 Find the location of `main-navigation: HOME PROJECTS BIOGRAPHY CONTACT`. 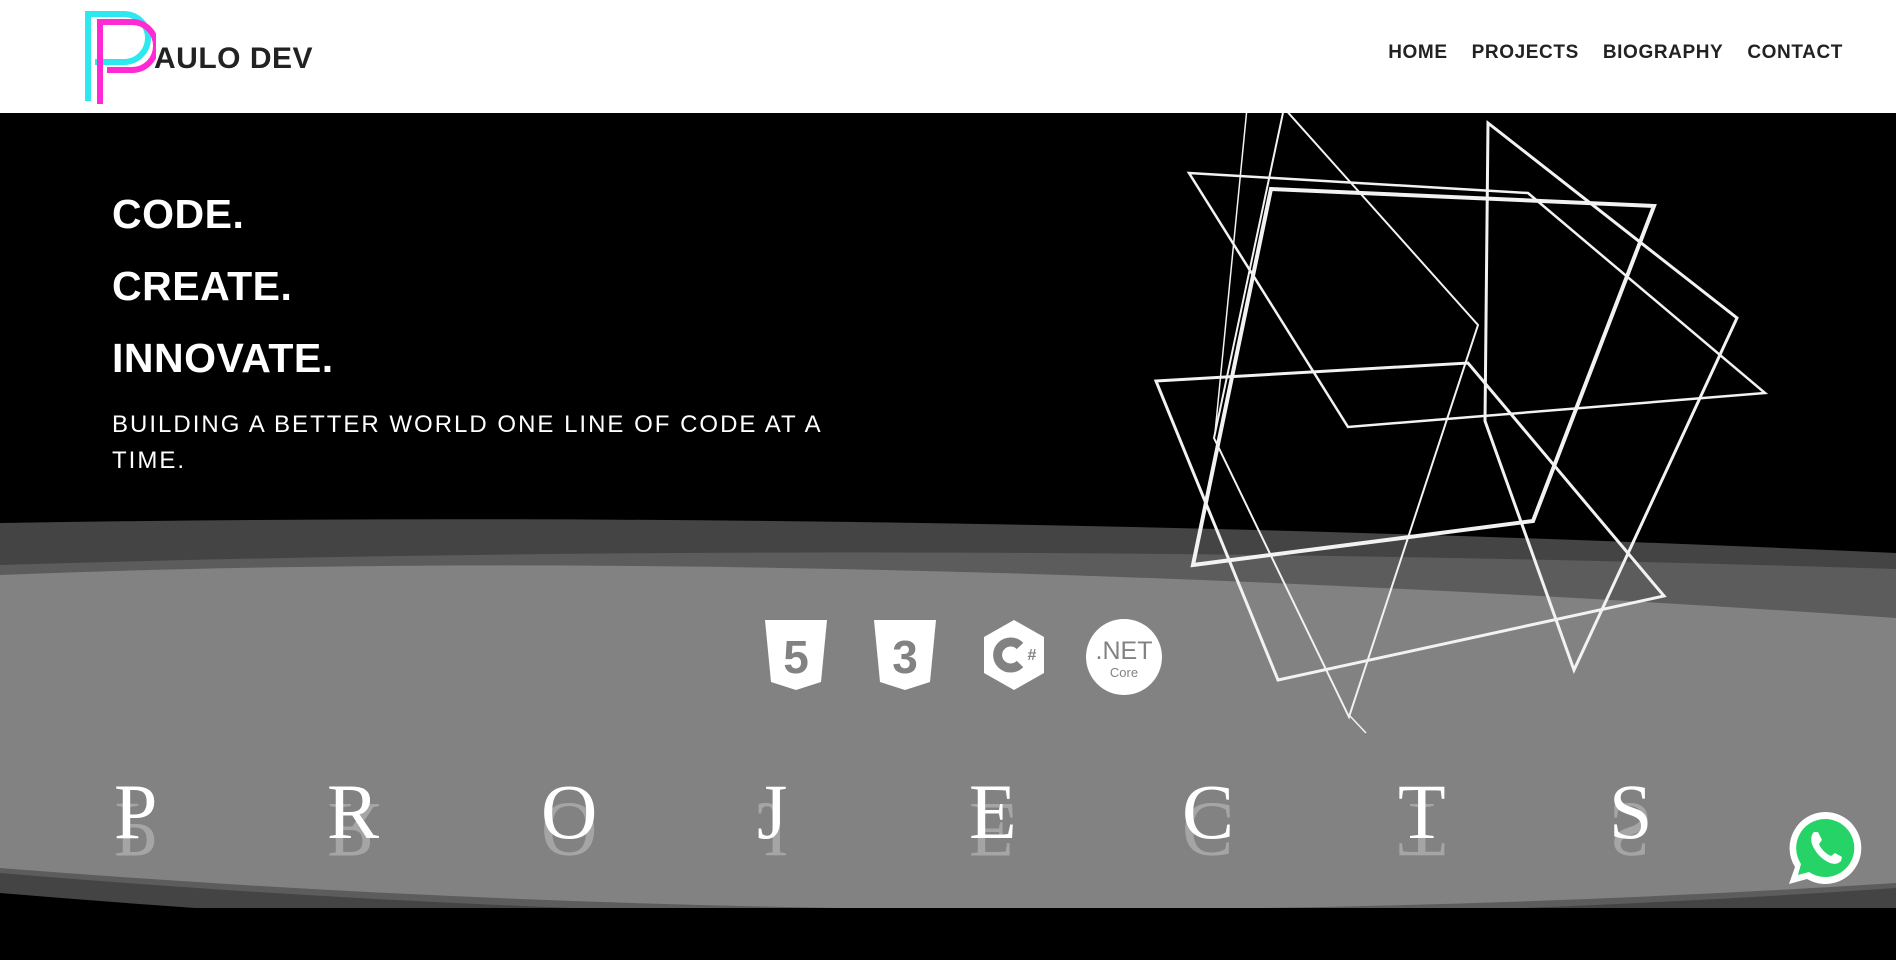

main-navigation: HOME PROJECTS BIOGRAPHY CONTACT is located at coordinates (1615, 53).